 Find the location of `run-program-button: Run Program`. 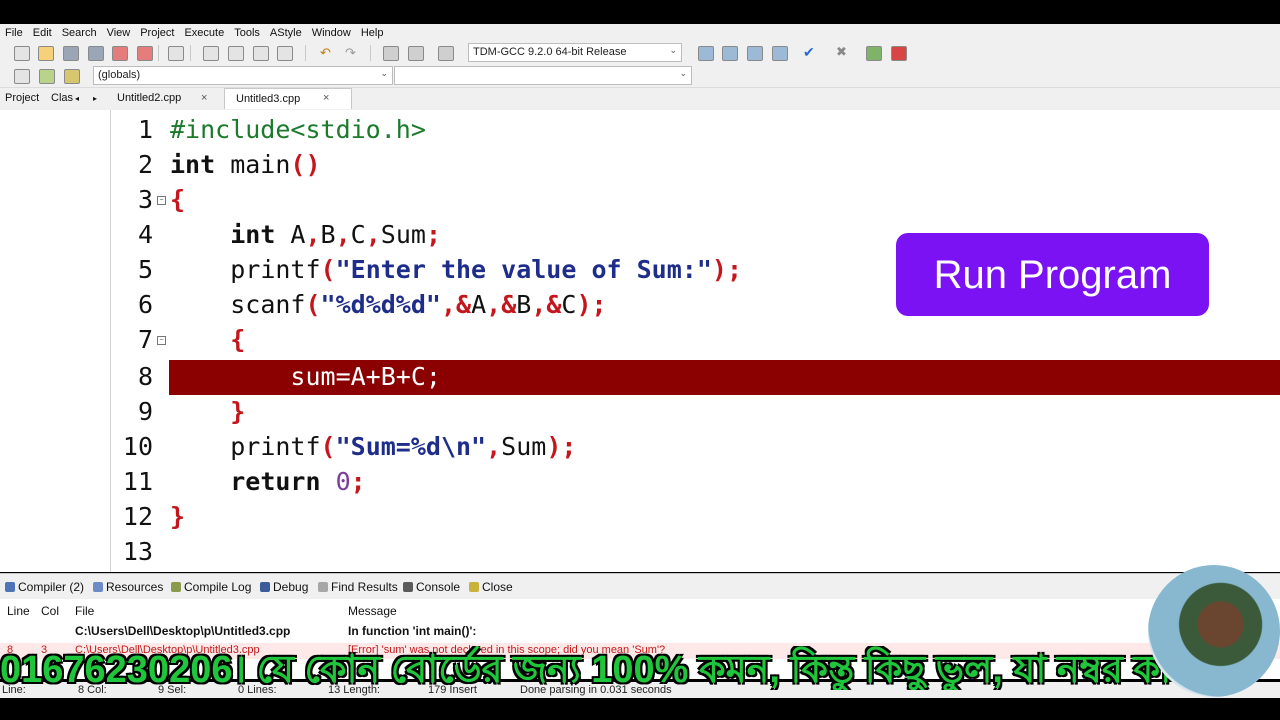

run-program-button: Run Program is located at coordinates (1052, 274).